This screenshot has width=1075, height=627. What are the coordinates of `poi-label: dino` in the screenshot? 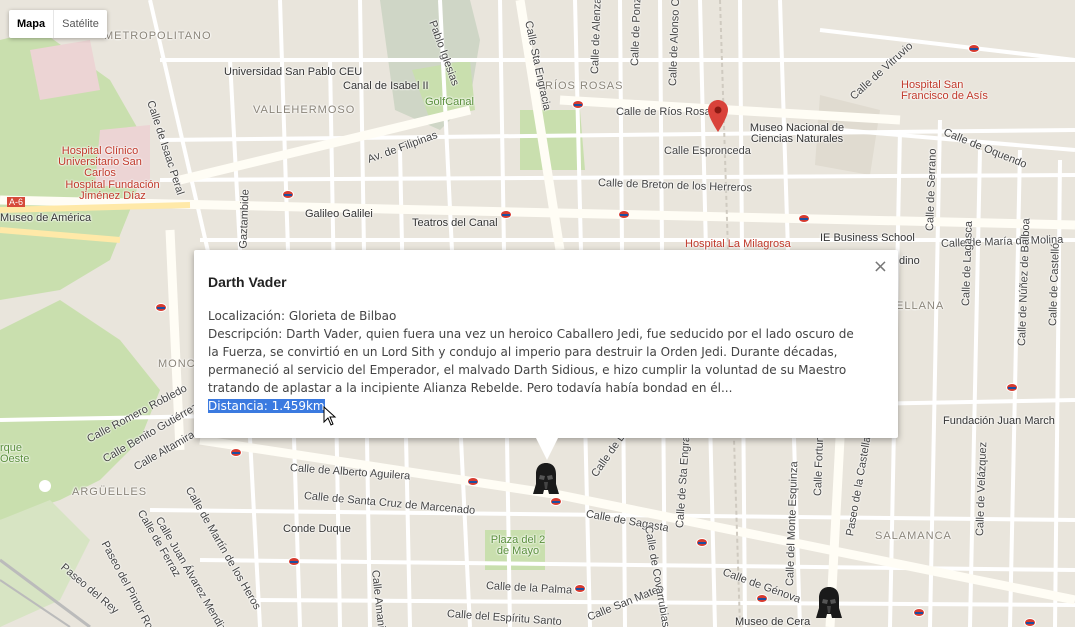 It's located at (909, 261).